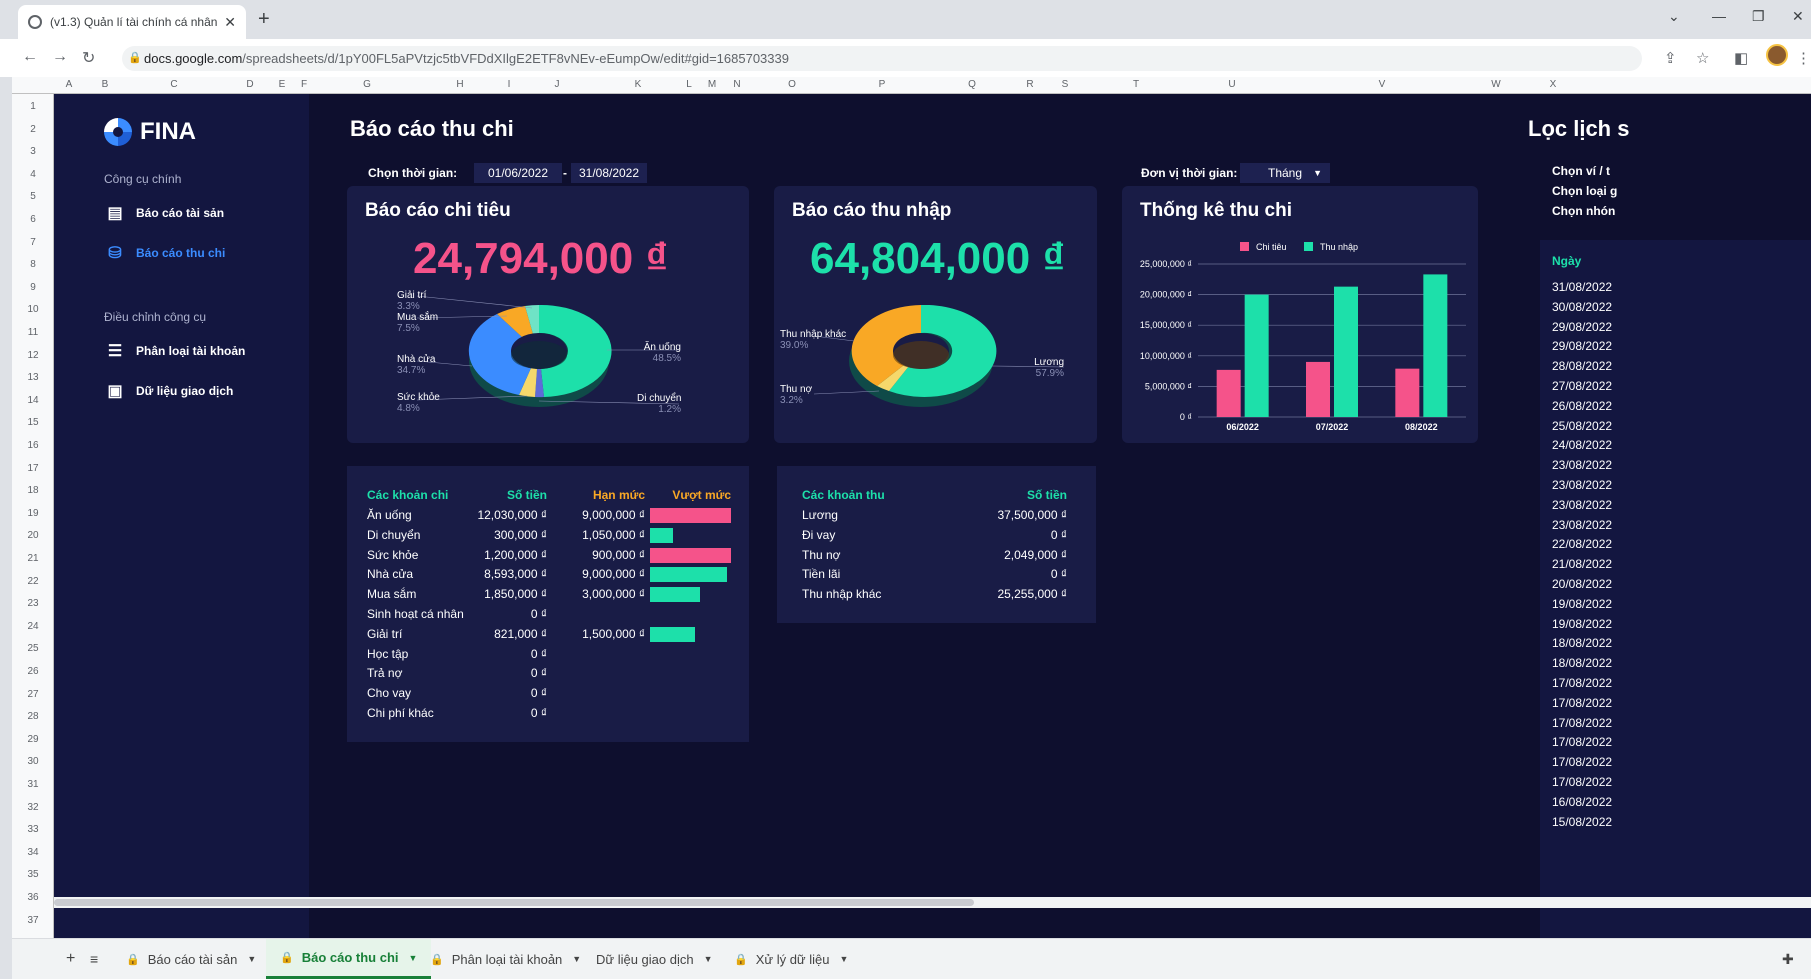 The height and width of the screenshot is (979, 1811). What do you see at coordinates (712, 84) in the screenshot?
I see `column-header: M` at bounding box center [712, 84].